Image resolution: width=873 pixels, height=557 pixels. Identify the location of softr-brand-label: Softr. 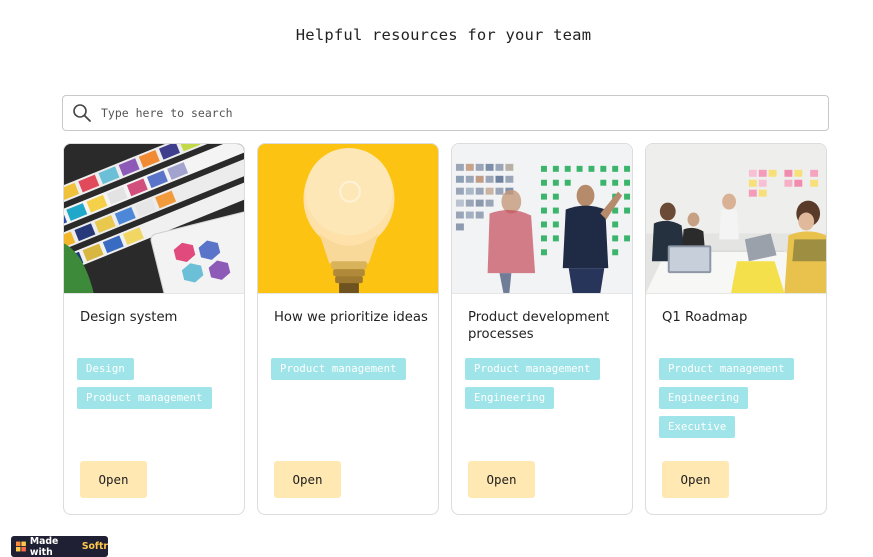
(94, 546).